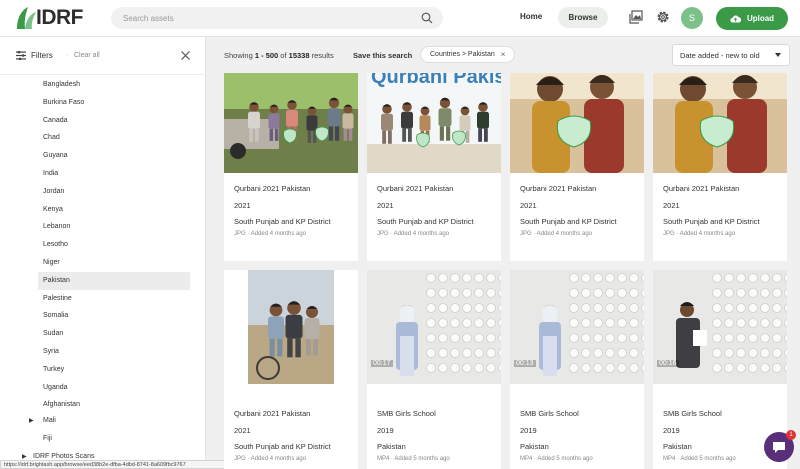 Image resolution: width=800 pixels, height=469 pixels. I want to click on logo-text: IDRF, so click(60, 17).